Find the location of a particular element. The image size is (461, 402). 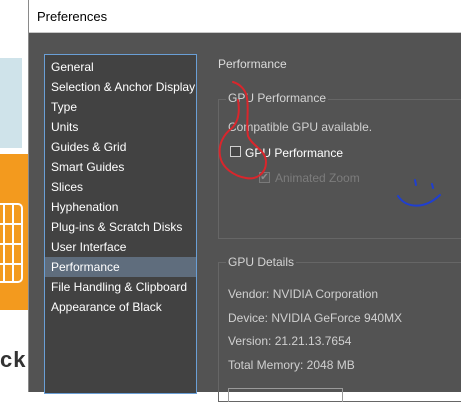

category-user-interface: User Interface is located at coordinates (120, 247).